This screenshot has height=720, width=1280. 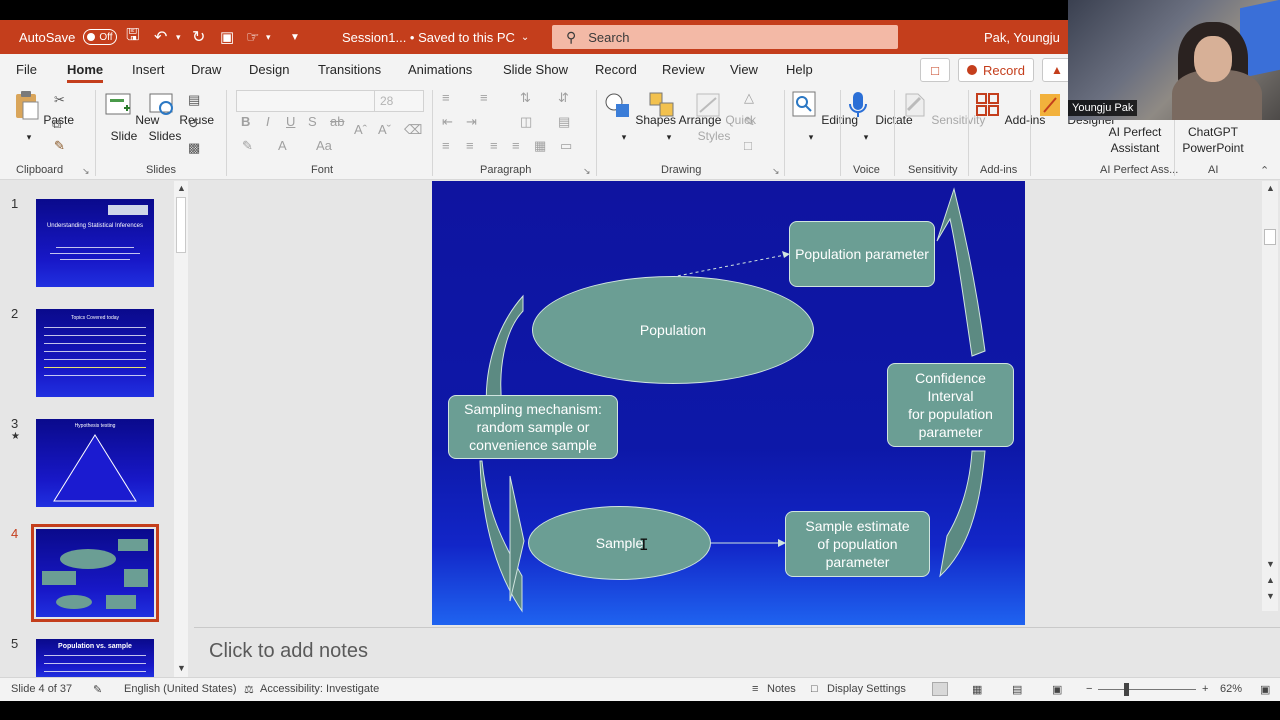 I want to click on shadow-icon: S, so click(x=312, y=121).